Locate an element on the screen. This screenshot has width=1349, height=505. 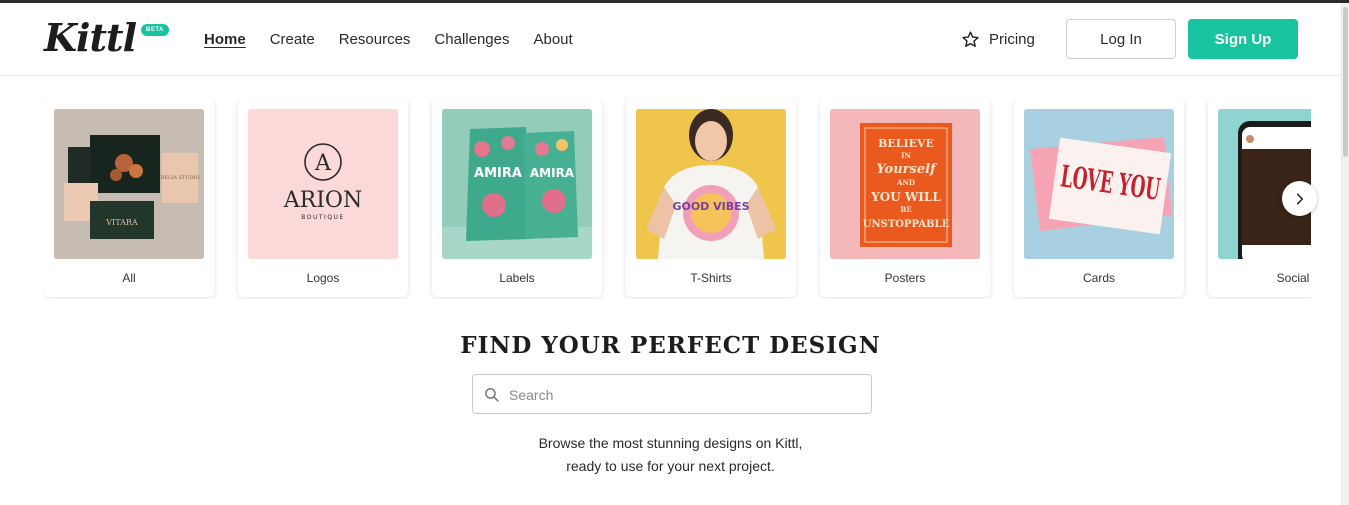
category-card-logos: A ARION BOUTIQUE Logos is located at coordinates (323, 198).